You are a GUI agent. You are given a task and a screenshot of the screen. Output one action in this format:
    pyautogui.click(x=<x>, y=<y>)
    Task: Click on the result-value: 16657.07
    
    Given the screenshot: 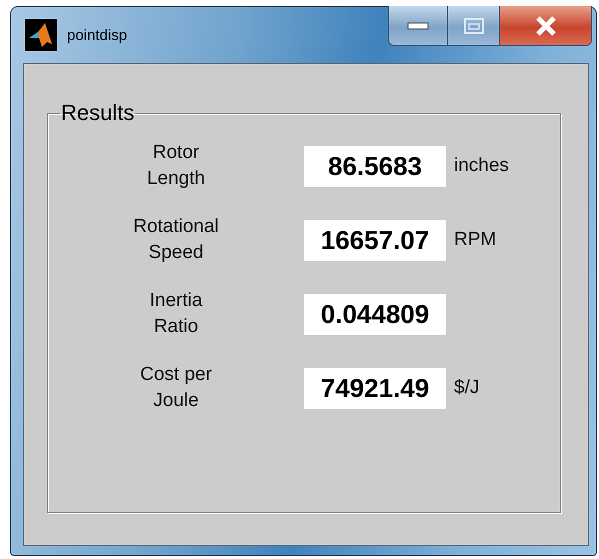 What is the action you would take?
    pyautogui.click(x=375, y=240)
    